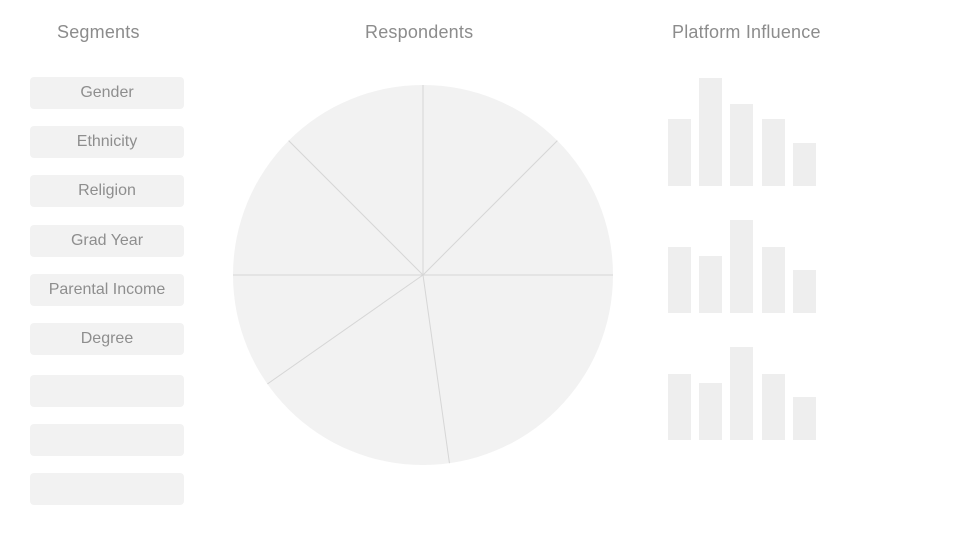  I want to click on segment-button-grad-year: Grad Year, so click(107, 241).